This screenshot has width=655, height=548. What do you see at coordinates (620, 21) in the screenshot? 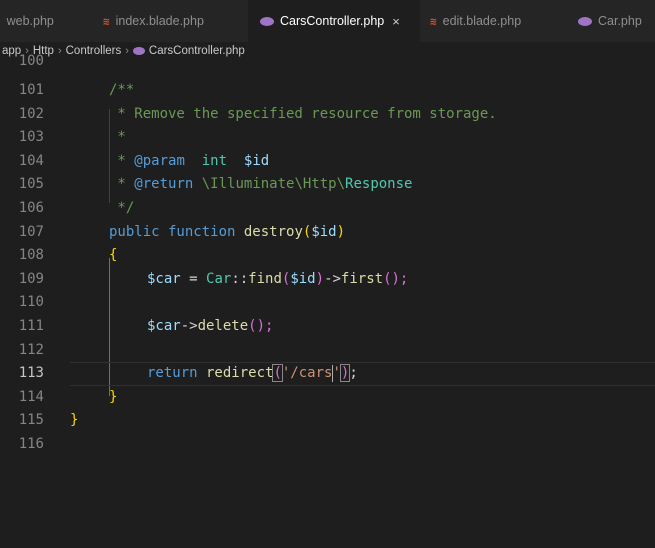
I see `tab-label: Car.php` at bounding box center [620, 21].